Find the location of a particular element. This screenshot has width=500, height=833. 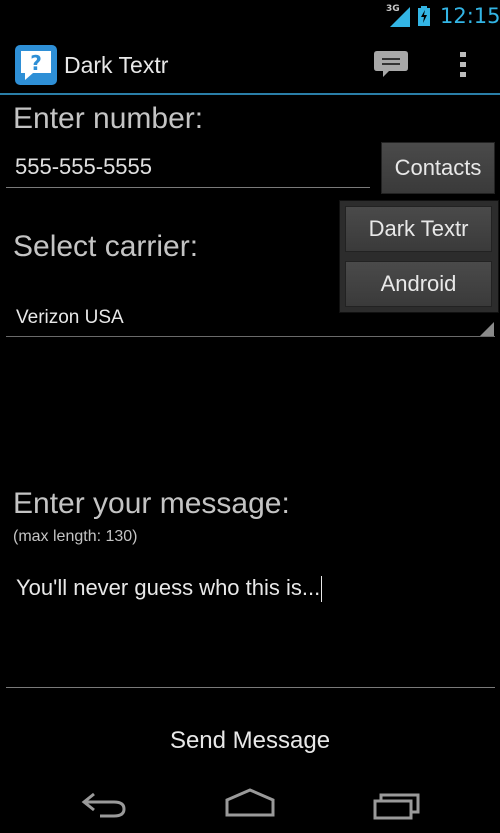

contacts-button: Contacts is located at coordinates (438, 168).